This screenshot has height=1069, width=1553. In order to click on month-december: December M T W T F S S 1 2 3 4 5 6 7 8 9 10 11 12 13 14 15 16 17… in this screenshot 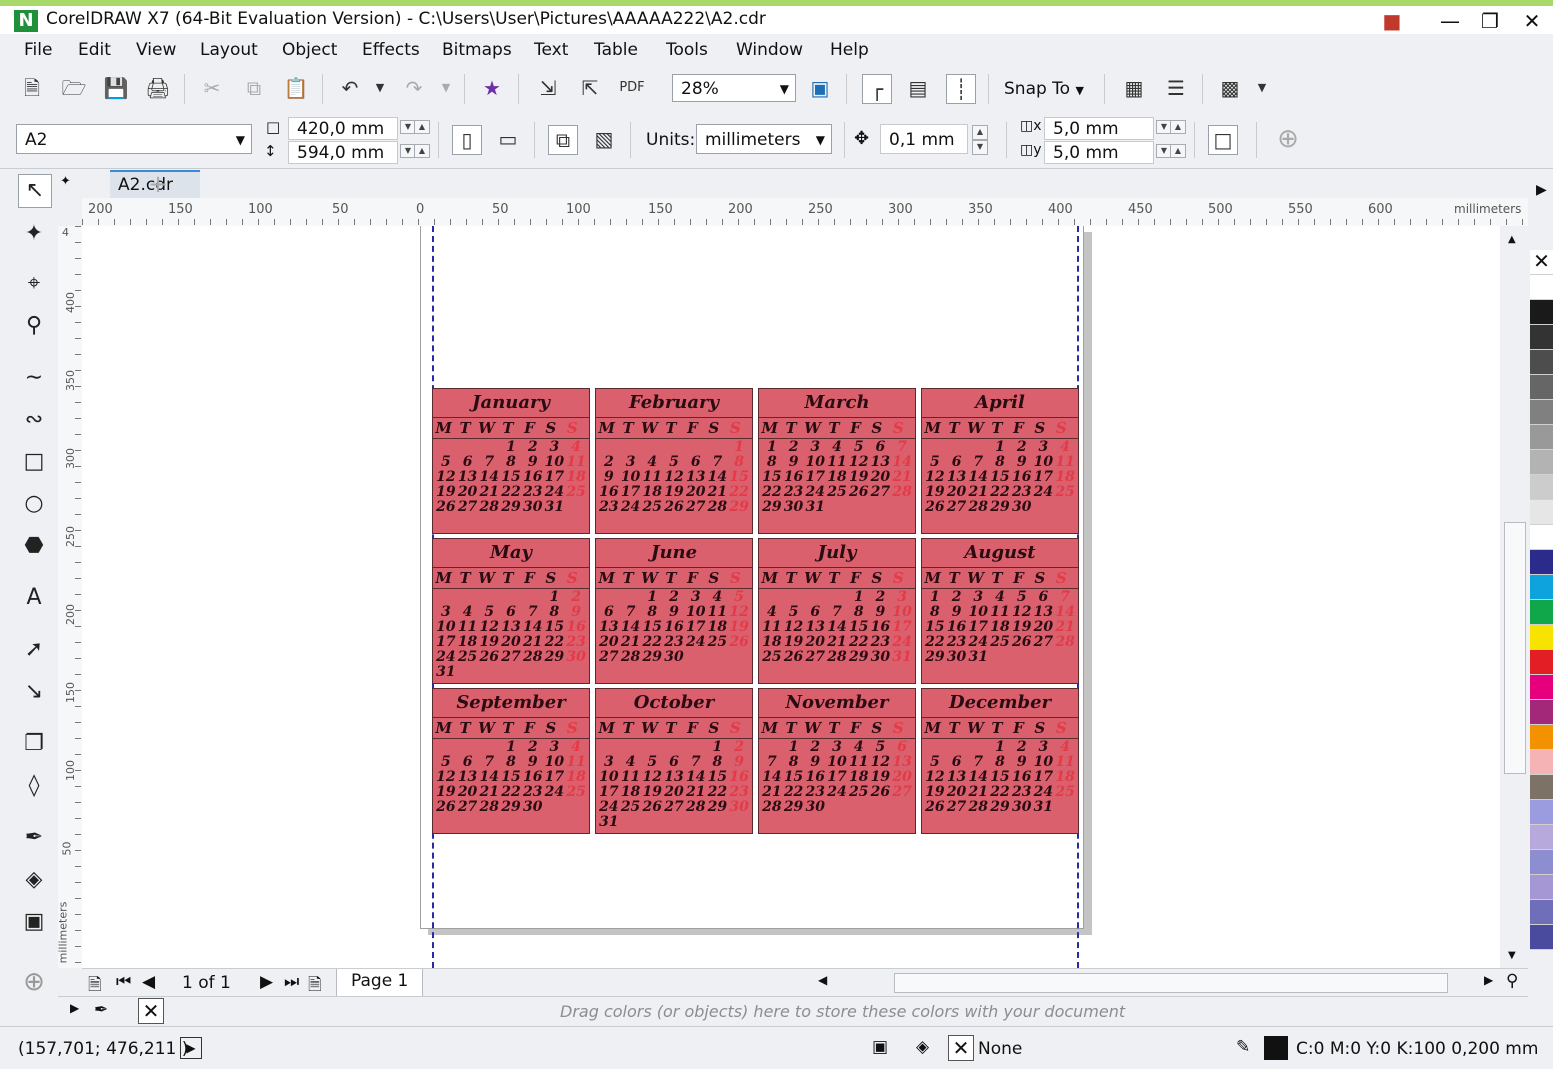, I will do `click(1000, 761)`.